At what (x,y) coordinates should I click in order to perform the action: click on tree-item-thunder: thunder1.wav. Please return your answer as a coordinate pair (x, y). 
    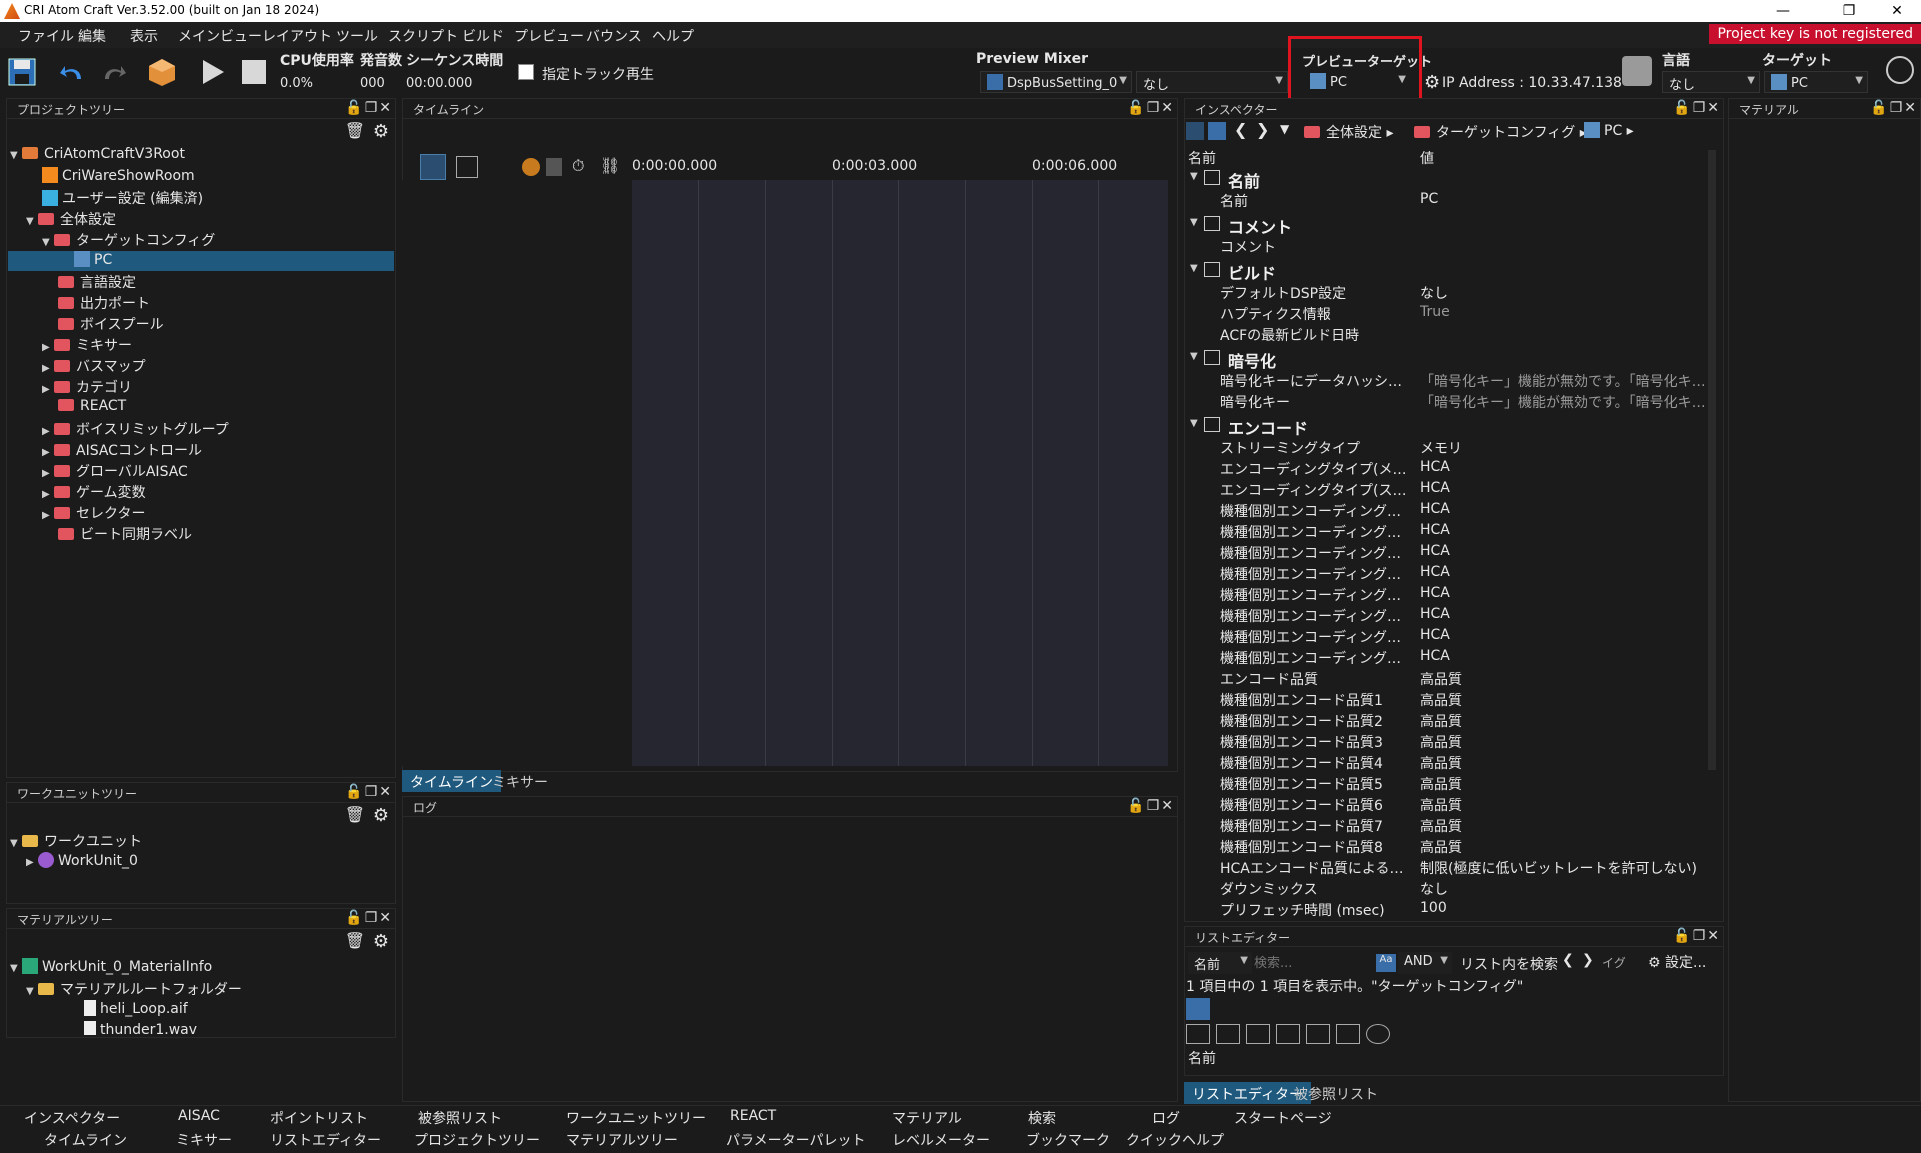
    Looking at the image, I should click on (140, 1028).